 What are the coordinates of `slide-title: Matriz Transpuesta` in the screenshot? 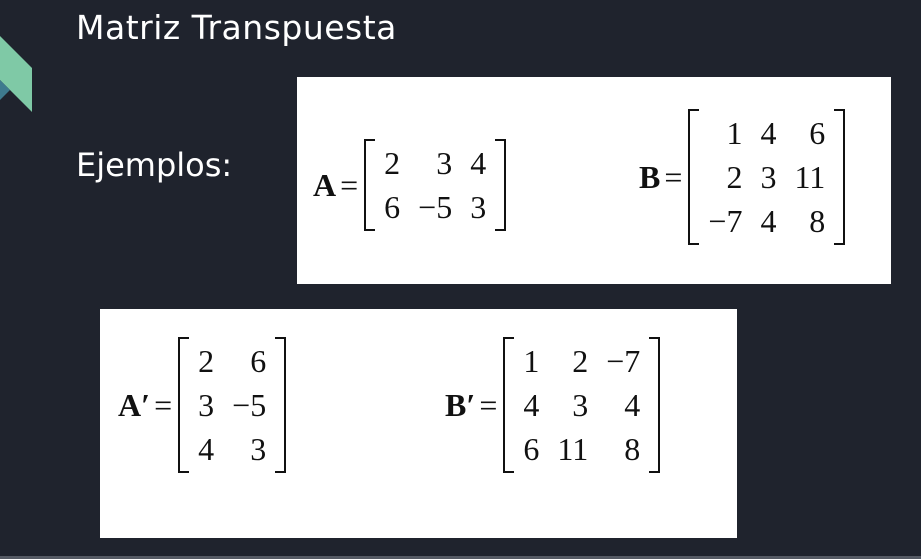 It's located at (236, 27).